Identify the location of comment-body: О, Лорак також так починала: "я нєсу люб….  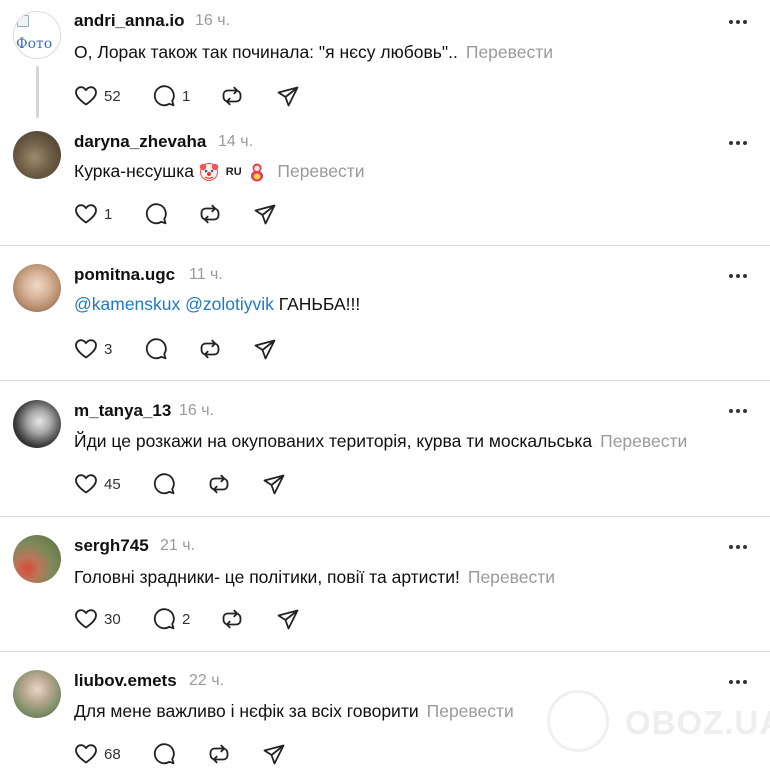
(266, 52).